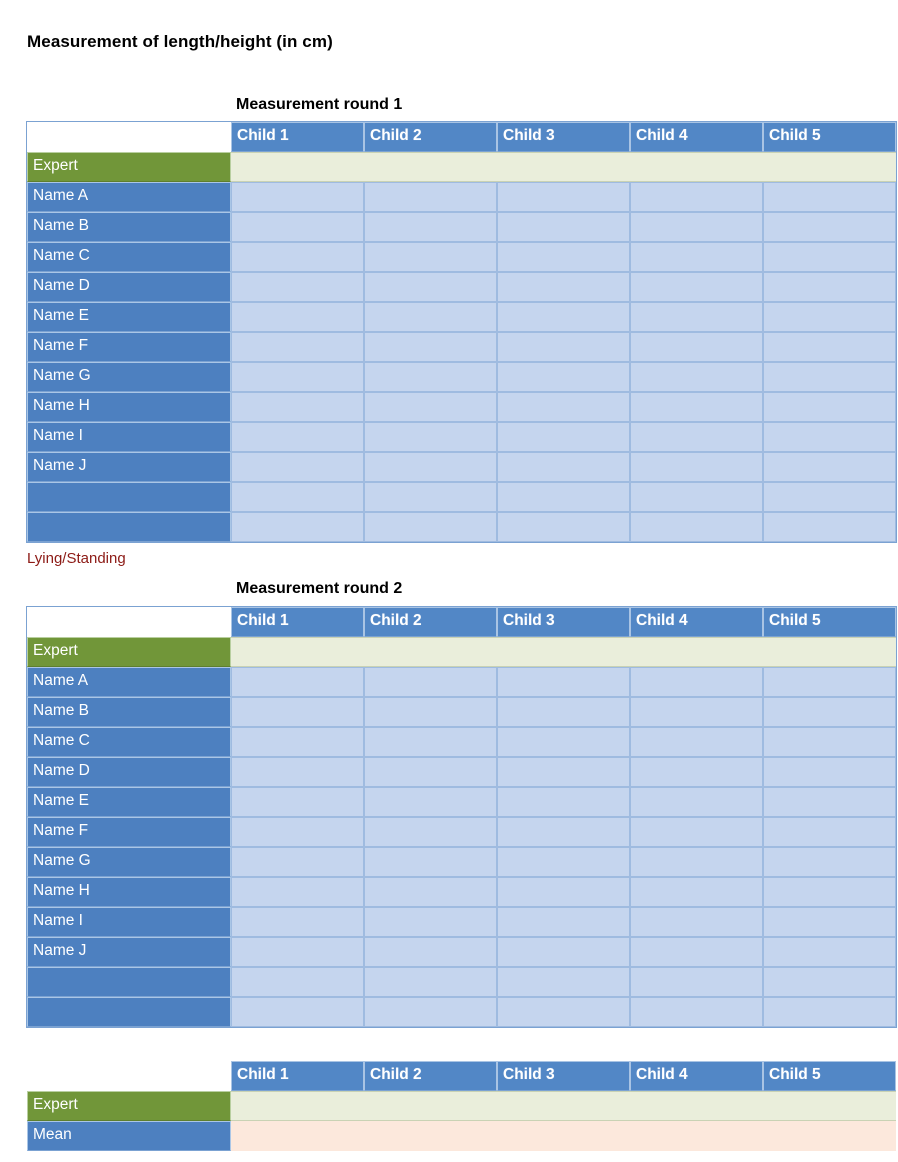 The width and height of the screenshot is (898, 1162). I want to click on row-label-name-i: Name I, so click(129, 922).